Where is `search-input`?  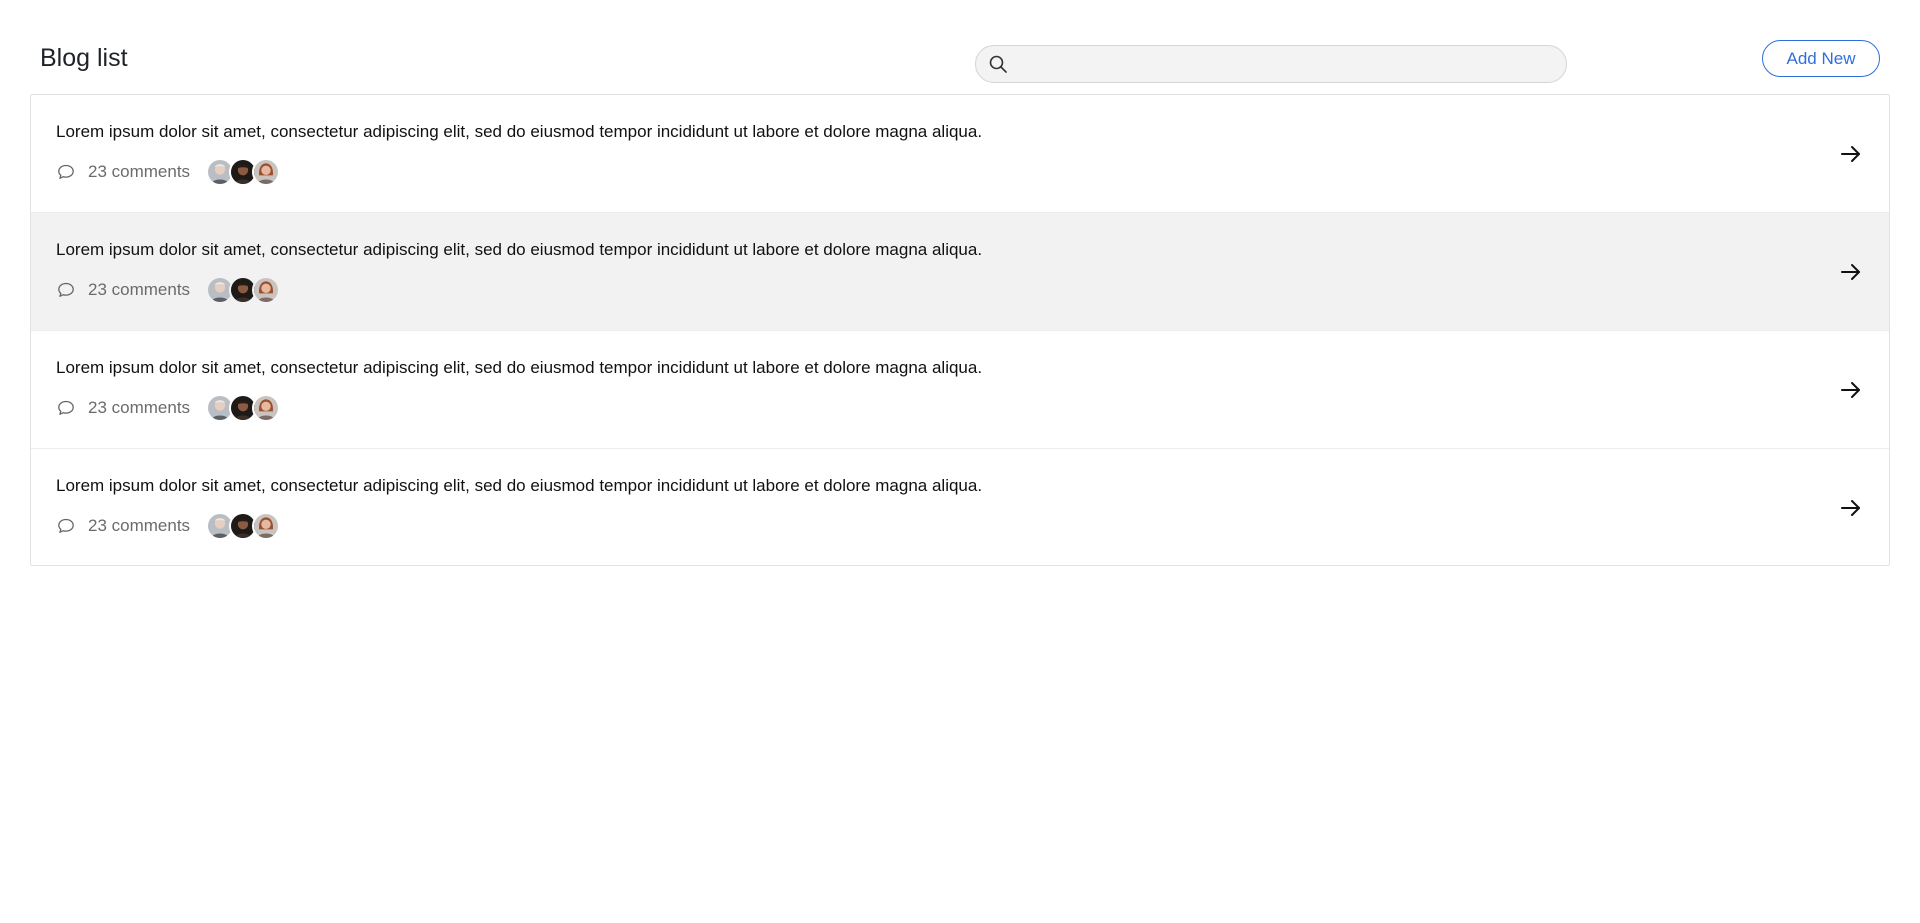
search-input is located at coordinates (1287, 65).